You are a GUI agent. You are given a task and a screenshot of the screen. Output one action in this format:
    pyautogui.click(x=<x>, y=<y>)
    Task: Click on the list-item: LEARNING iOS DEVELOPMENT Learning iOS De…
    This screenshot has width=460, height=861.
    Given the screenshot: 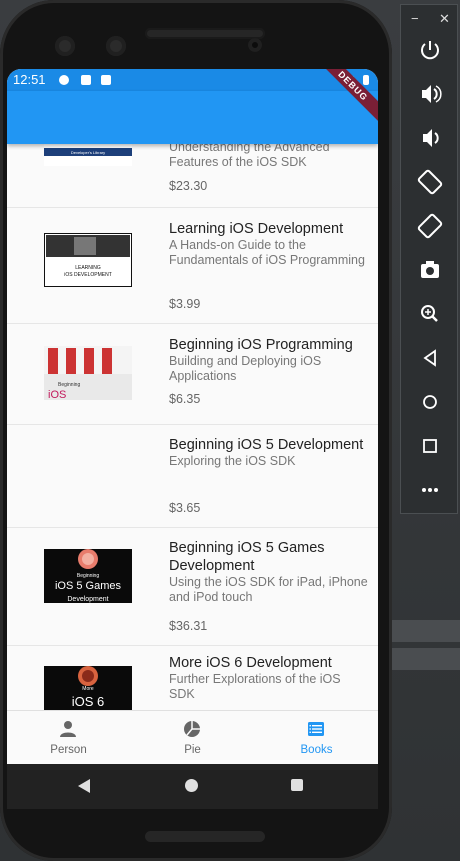 What is the action you would take?
    pyautogui.click(x=192, y=266)
    